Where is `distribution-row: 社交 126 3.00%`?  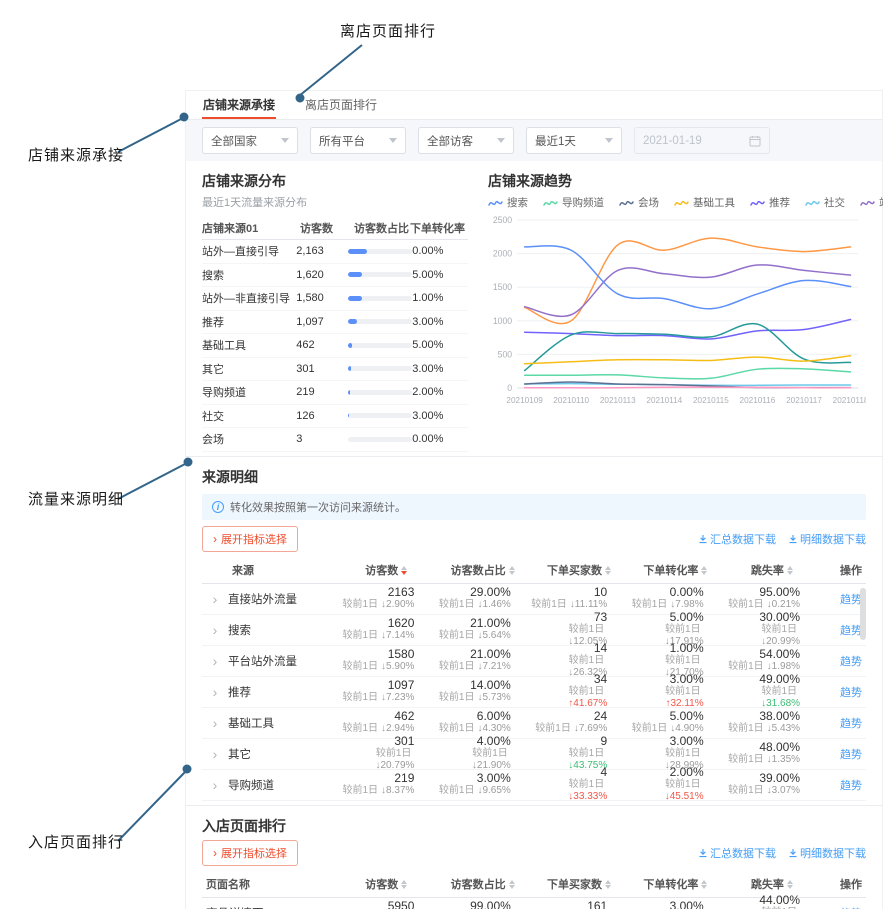 distribution-row: 社交 126 3.00% is located at coordinates (335, 416).